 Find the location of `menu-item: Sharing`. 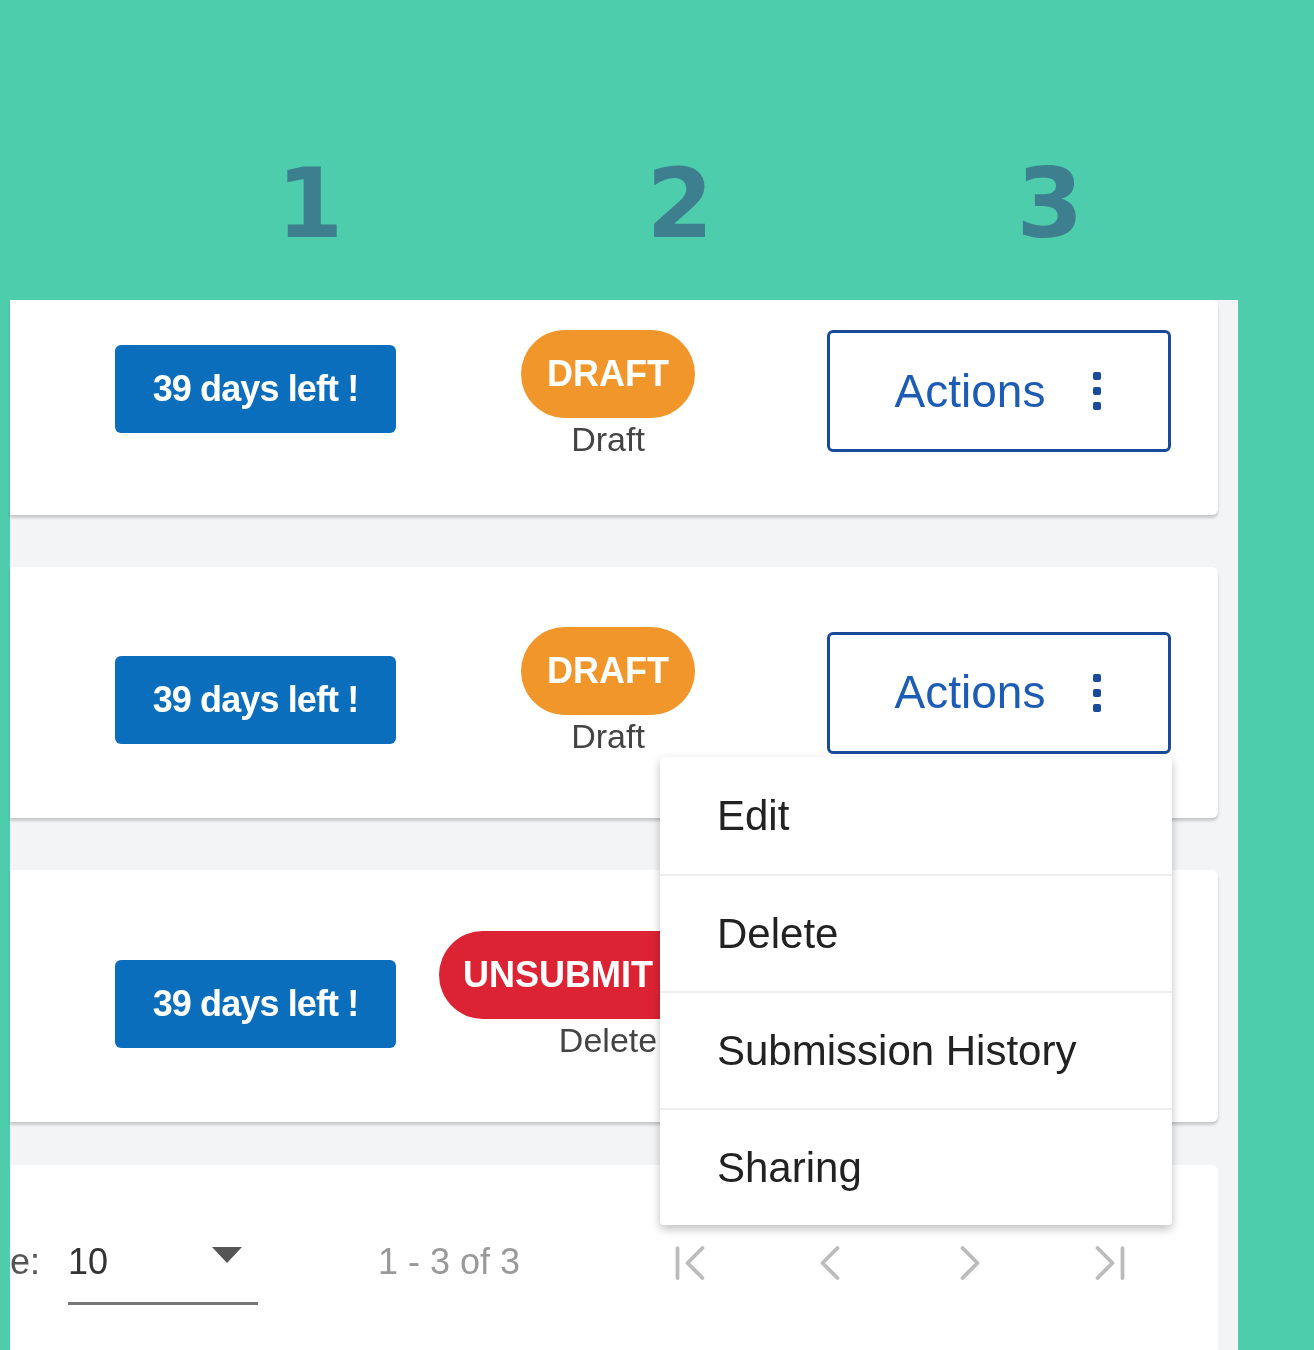

menu-item: Sharing is located at coordinates (916, 1166).